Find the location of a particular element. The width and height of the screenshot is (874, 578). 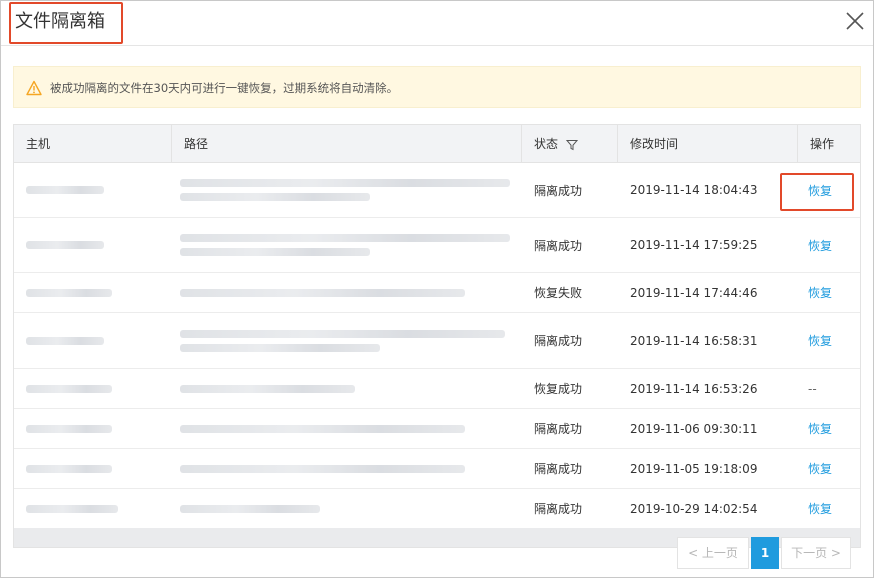

table-row: 隔离成功 2019-11-14 18:04:43 恢复 is located at coordinates (437, 190).